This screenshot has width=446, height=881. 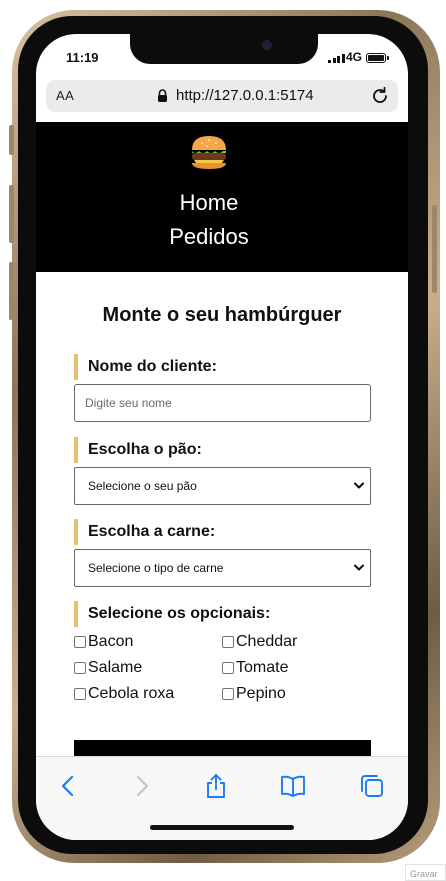 What do you see at coordinates (115, 667) in the screenshot?
I see `optional-label: Salame` at bounding box center [115, 667].